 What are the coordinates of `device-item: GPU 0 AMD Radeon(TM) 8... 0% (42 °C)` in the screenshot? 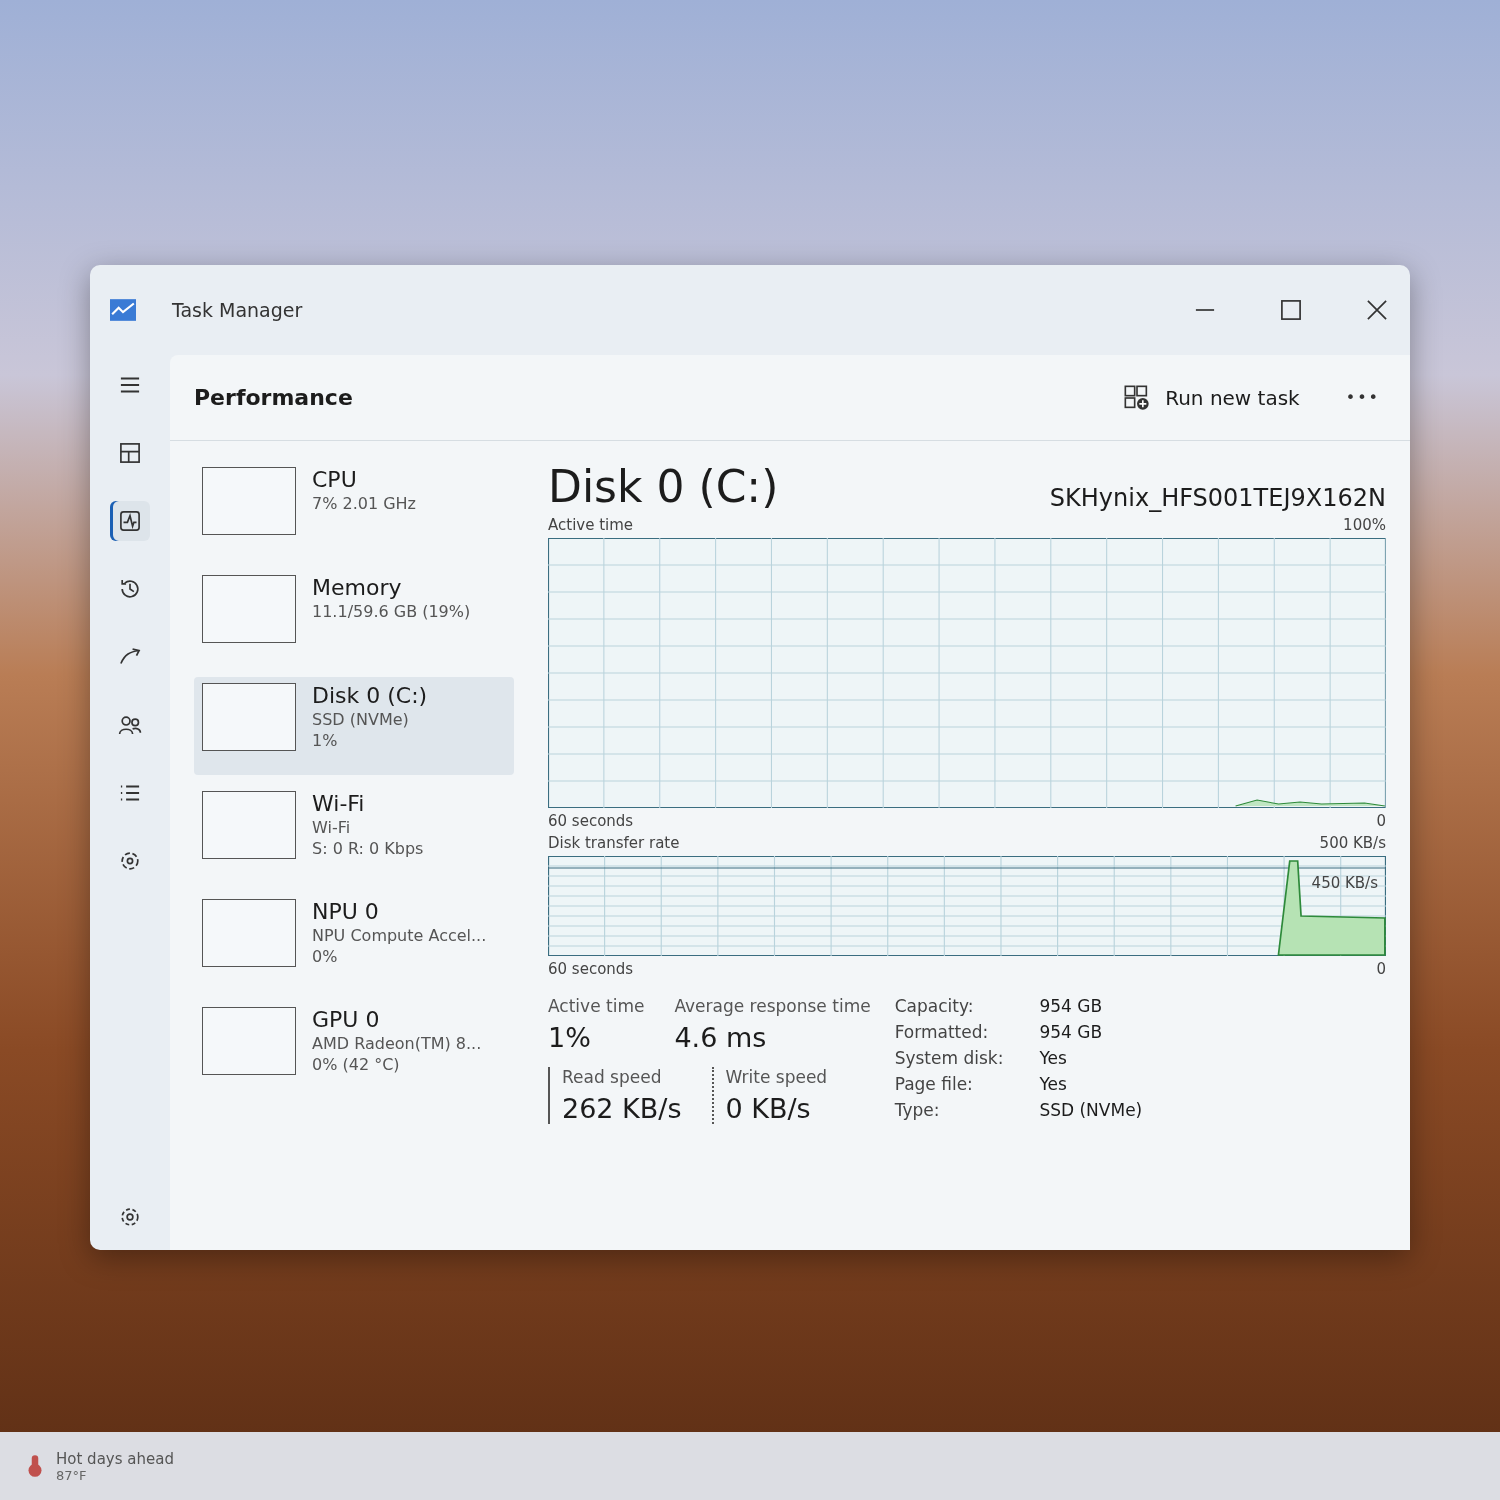 It's located at (354, 1050).